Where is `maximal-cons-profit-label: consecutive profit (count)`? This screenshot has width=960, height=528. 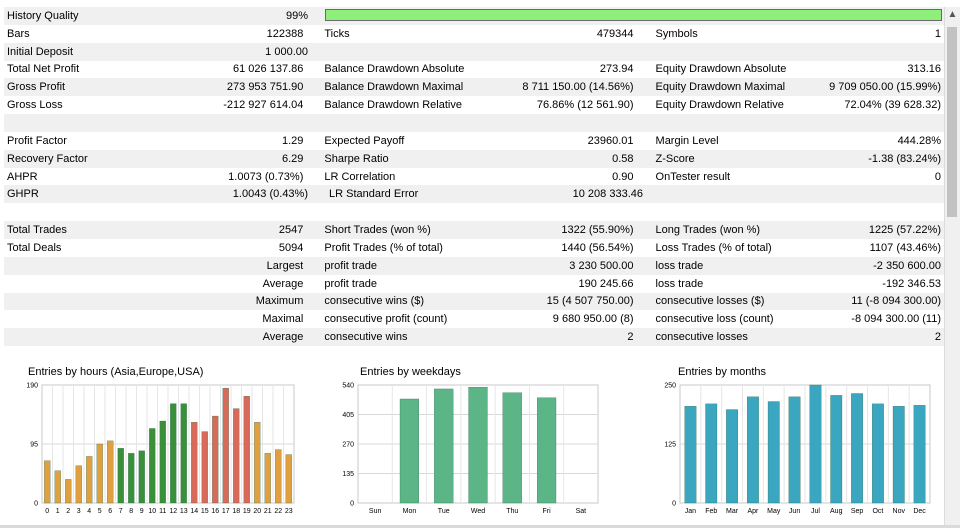 maximal-cons-profit-label: consecutive profit (count) is located at coordinates (386, 319).